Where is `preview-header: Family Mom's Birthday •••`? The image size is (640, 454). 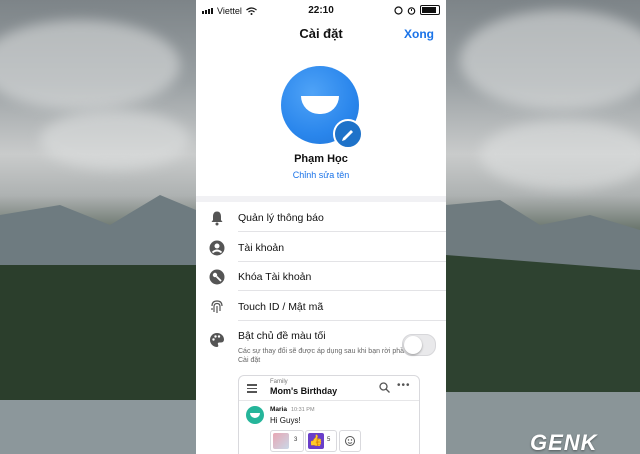
preview-header: Family Mom's Birthday ••• is located at coordinates (329, 388).